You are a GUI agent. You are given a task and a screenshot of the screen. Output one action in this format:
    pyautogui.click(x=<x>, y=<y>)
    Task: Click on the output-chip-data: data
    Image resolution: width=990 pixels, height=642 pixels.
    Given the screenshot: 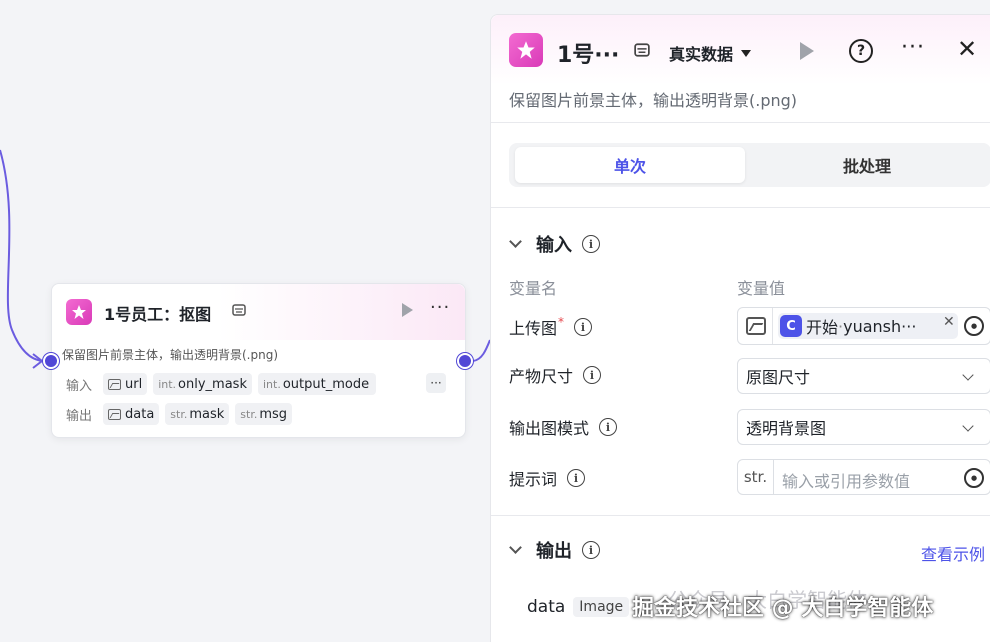 What is the action you would take?
    pyautogui.click(x=131, y=414)
    